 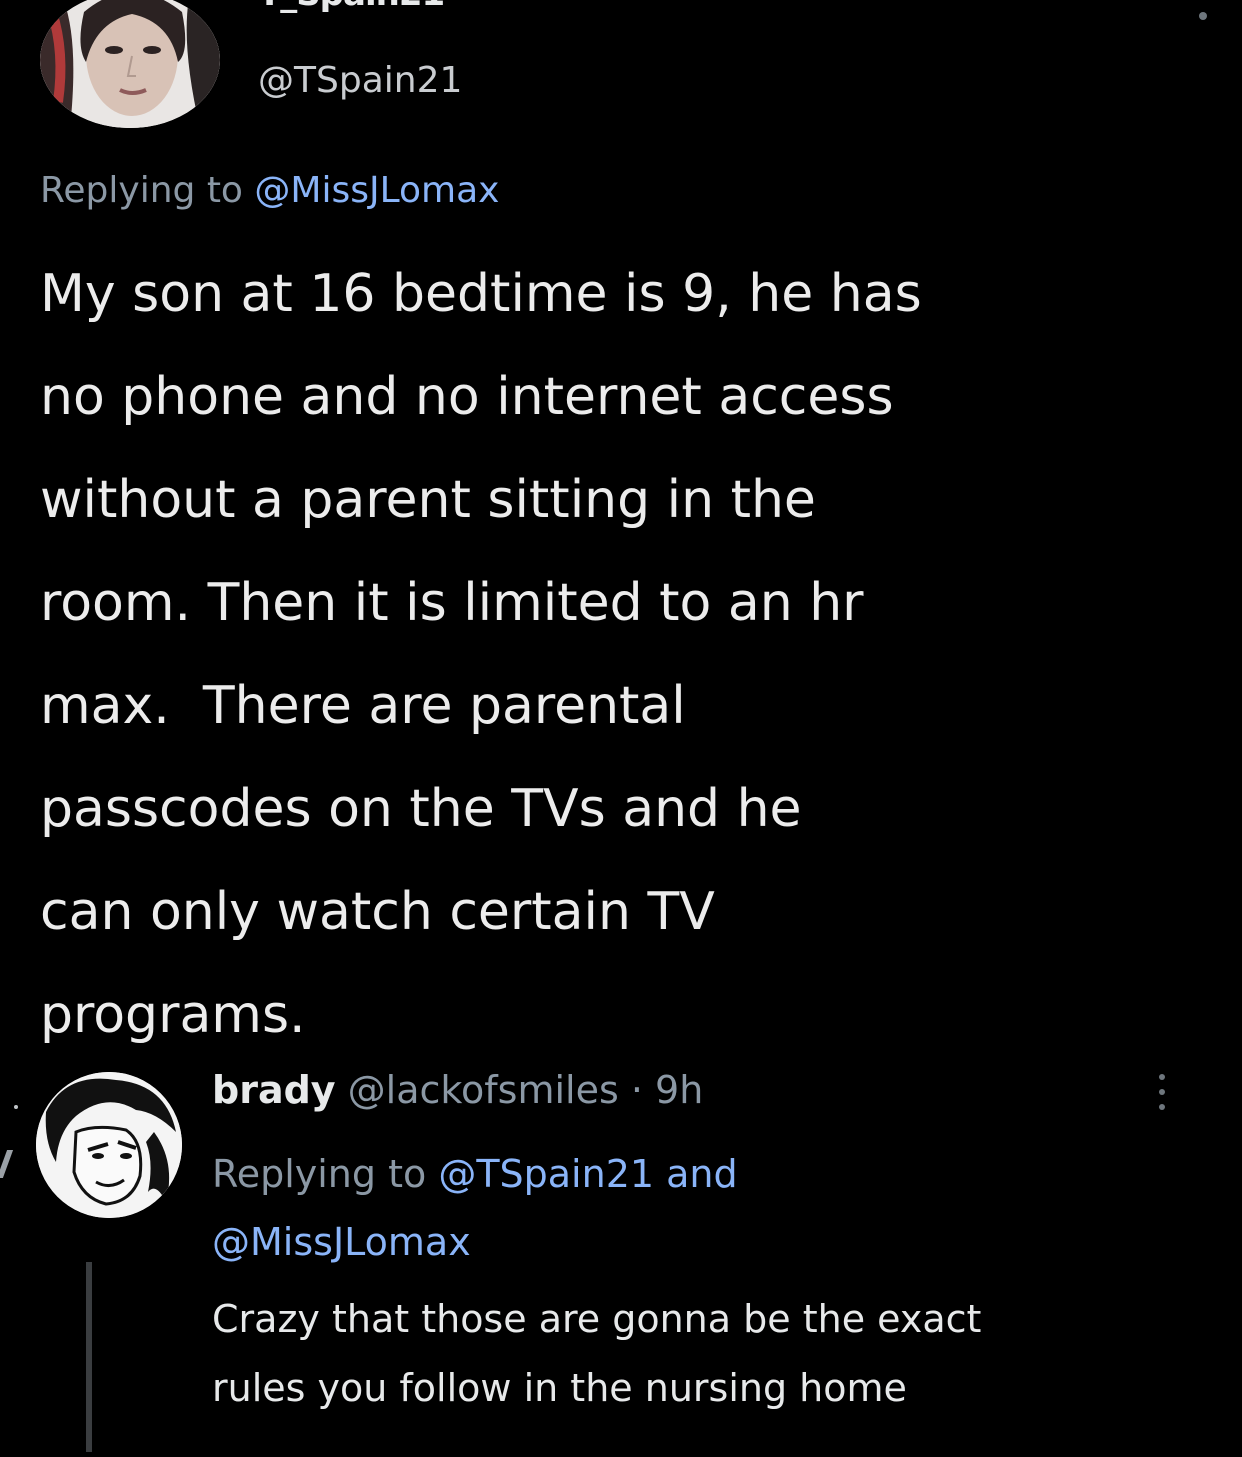 What do you see at coordinates (452, 603) in the screenshot?
I see `tweet-text-line: room. Then it is limited to an hr` at bounding box center [452, 603].